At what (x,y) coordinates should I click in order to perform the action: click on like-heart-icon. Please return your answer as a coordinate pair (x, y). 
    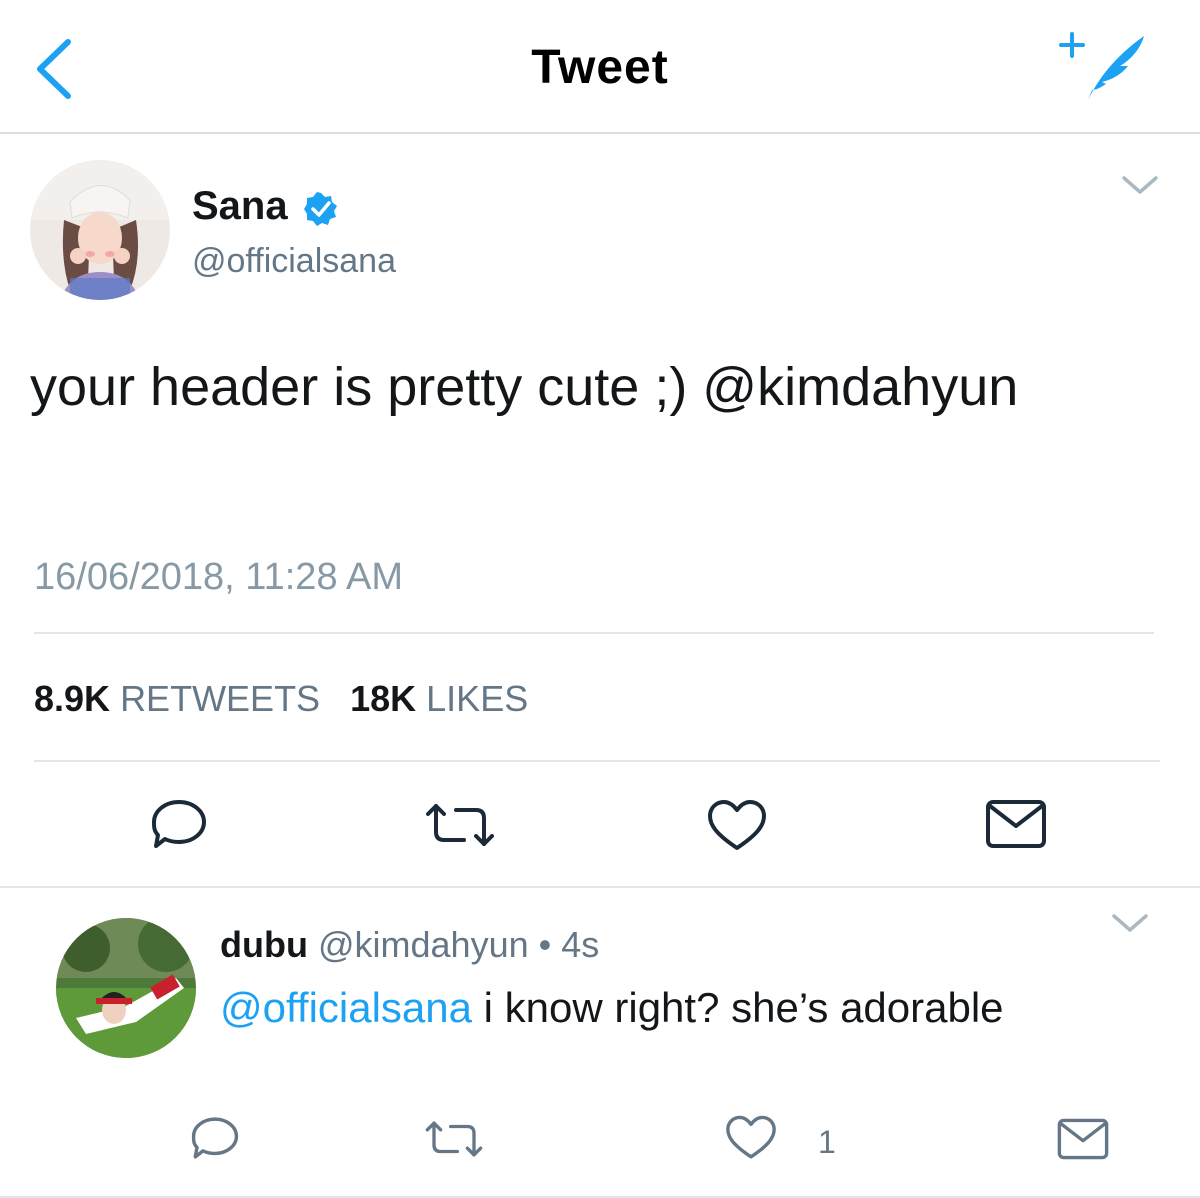
    Looking at the image, I should click on (737, 826).